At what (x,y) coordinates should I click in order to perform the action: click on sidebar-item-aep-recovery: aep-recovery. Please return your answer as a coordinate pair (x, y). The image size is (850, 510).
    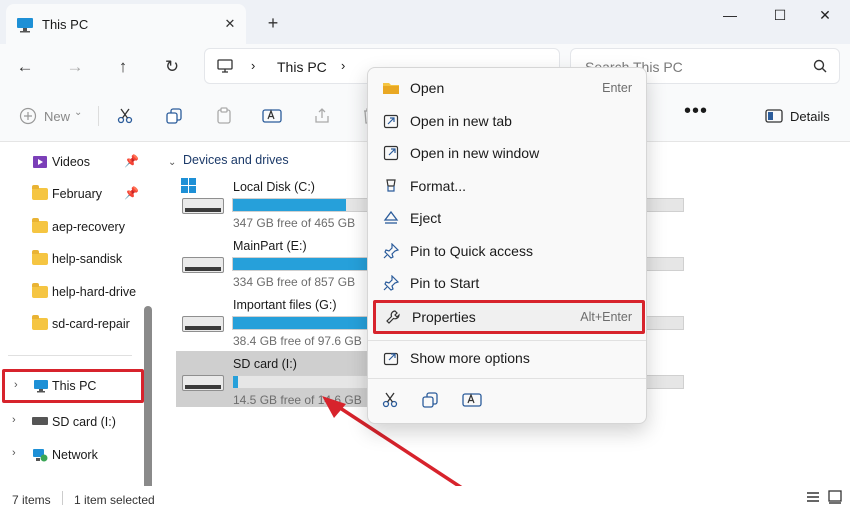
    Looking at the image, I should click on (72, 227).